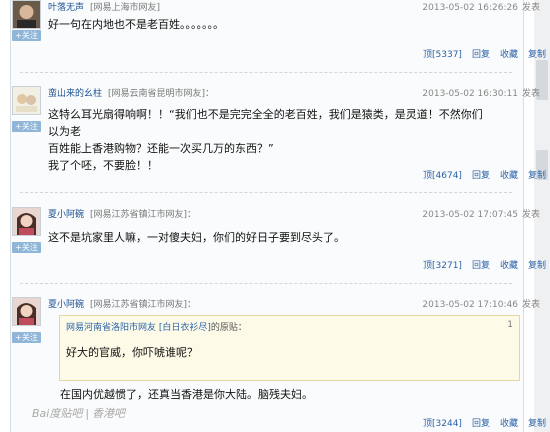 Image resolution: width=550 pixels, height=432 pixels. What do you see at coordinates (289, 348) in the screenshot?
I see `quoted-post: 网易河南省洛阳市网友 [白日衣衫尽]的原贴： 1 好大的官威，你吓唬谁呢？` at bounding box center [289, 348].